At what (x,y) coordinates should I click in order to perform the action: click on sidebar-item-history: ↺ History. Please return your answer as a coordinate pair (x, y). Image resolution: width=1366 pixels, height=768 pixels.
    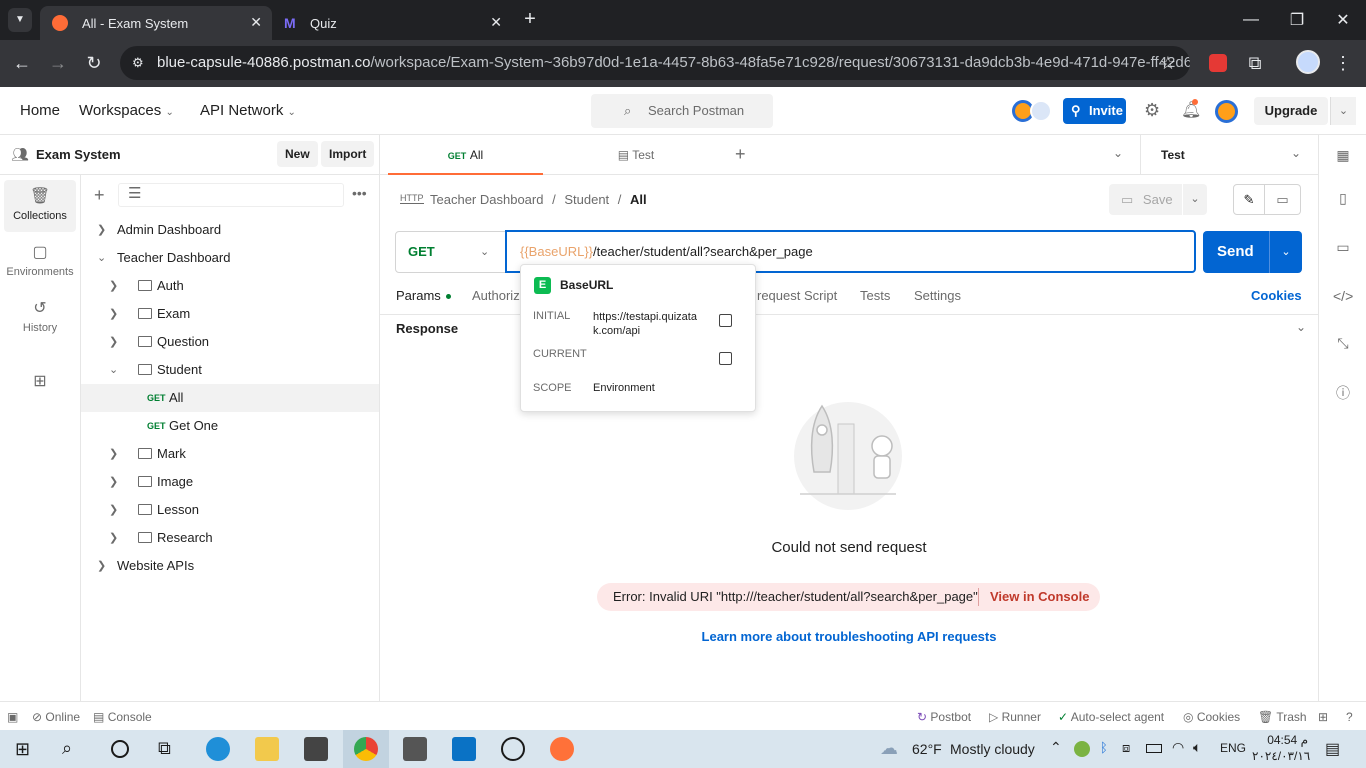
    Looking at the image, I should click on (40, 318).